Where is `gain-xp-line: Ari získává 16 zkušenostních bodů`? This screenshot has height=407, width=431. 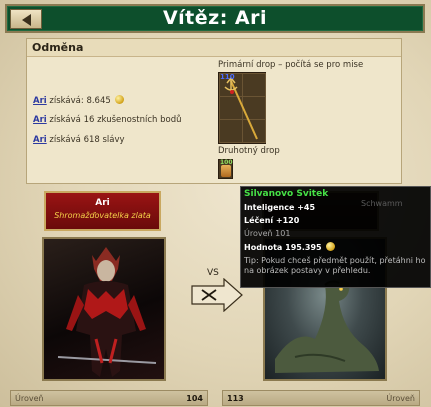
gain-xp-line: Ari získává 16 zkušenostních bodů is located at coordinates (107, 120).